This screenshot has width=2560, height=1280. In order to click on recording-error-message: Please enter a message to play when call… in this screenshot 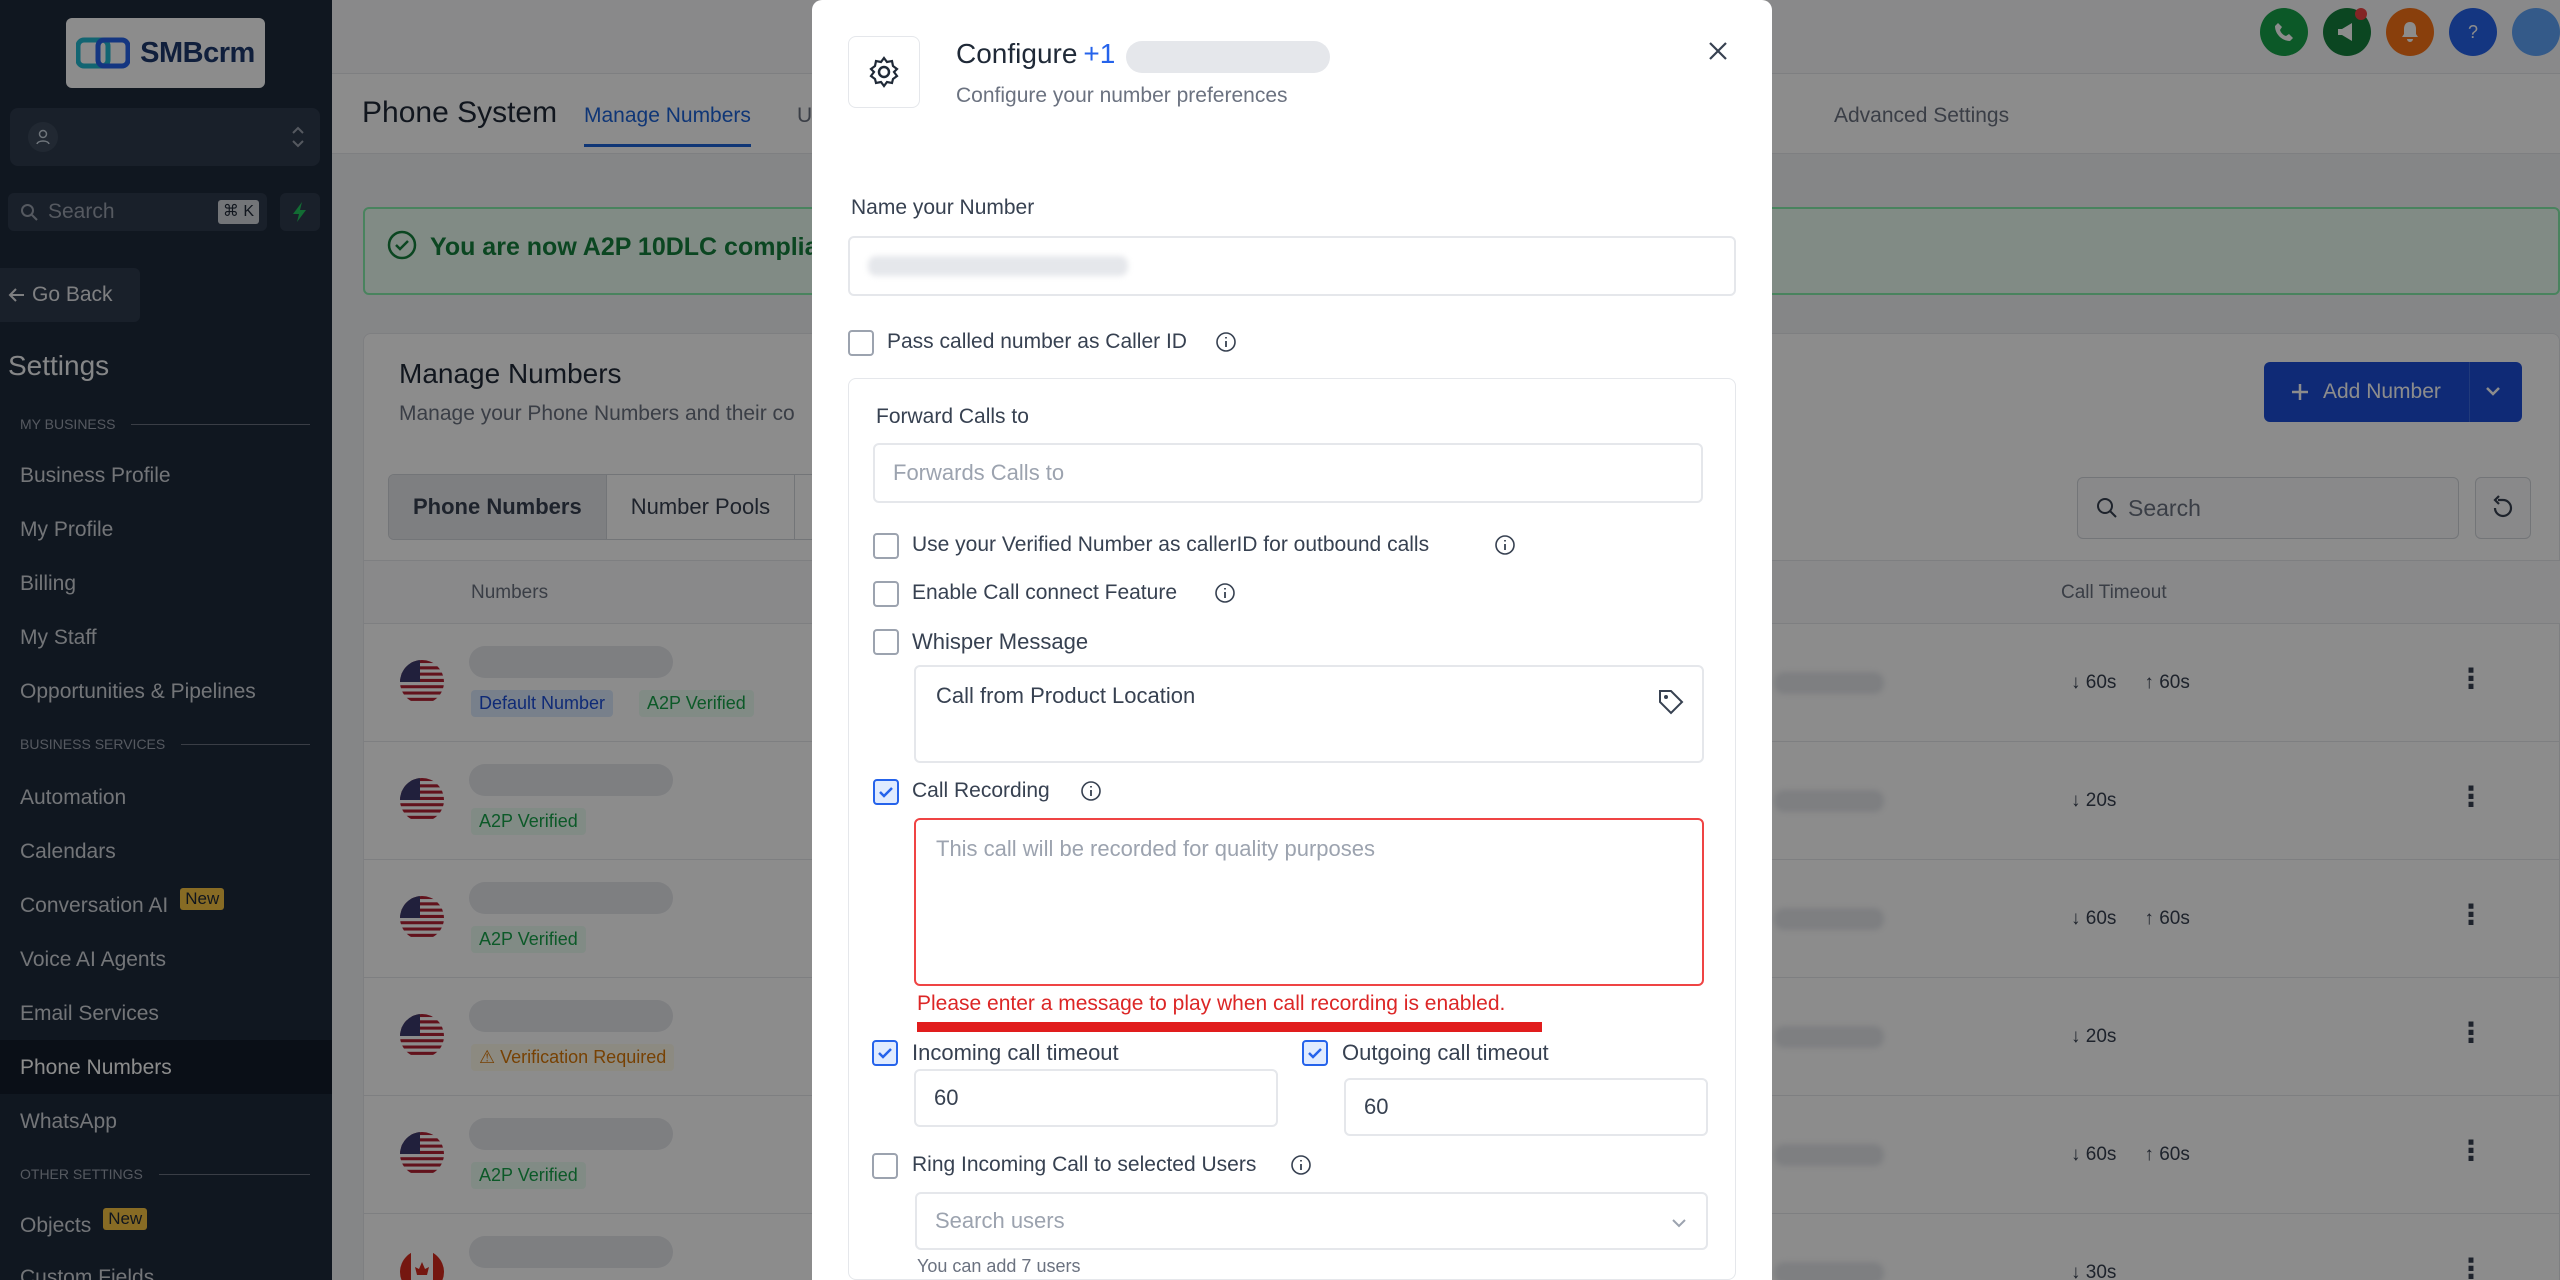, I will do `click(1211, 1003)`.